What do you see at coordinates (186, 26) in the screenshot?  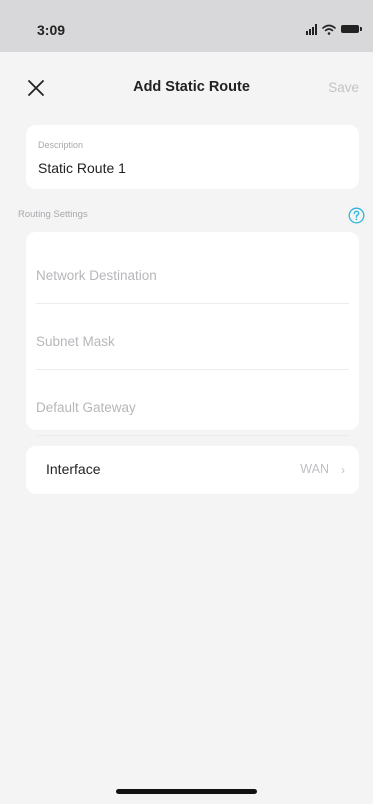 I see `status-bar: 3:09` at bounding box center [186, 26].